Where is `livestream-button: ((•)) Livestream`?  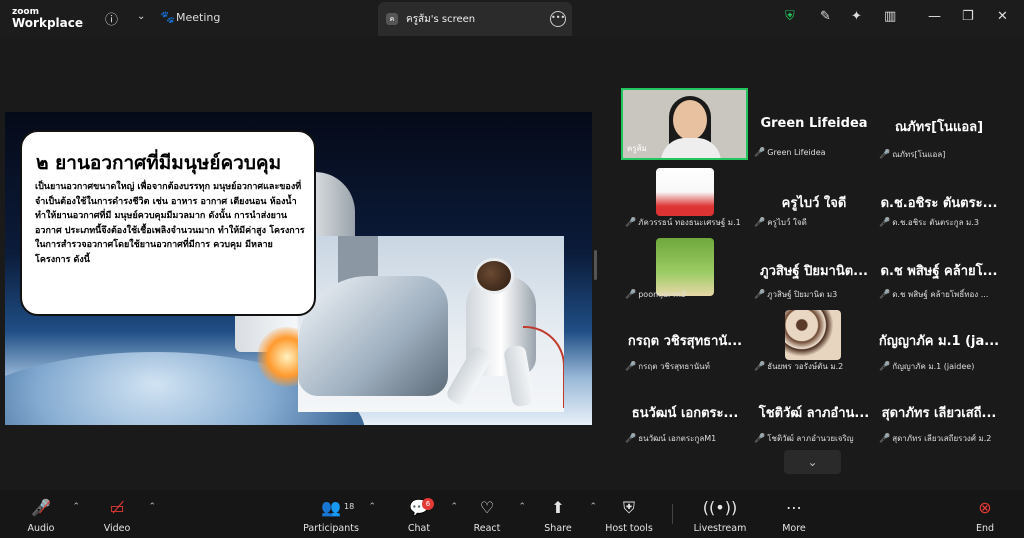 livestream-button: ((•)) Livestream is located at coordinates (720, 514).